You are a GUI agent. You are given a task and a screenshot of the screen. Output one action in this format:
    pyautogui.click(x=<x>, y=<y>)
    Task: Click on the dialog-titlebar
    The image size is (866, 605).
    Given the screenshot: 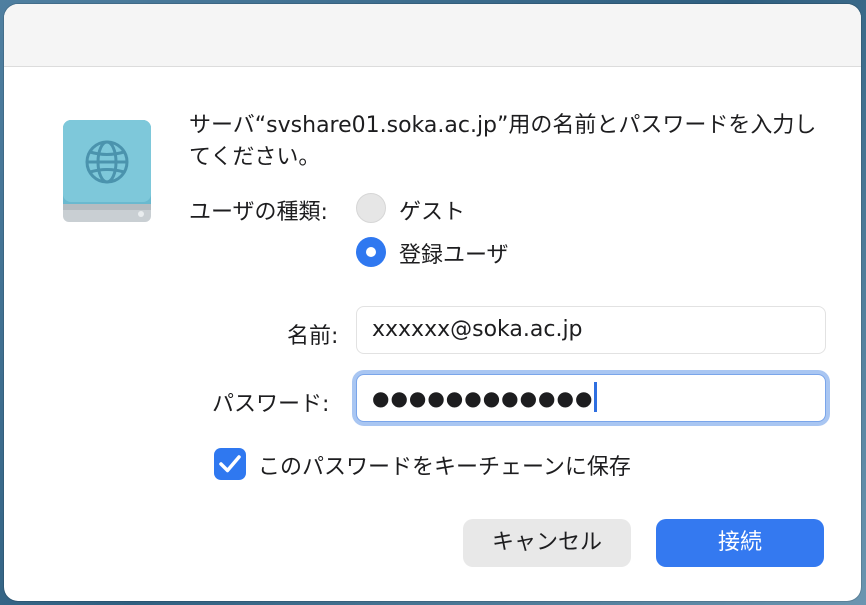 What is the action you would take?
    pyautogui.click(x=432, y=35)
    